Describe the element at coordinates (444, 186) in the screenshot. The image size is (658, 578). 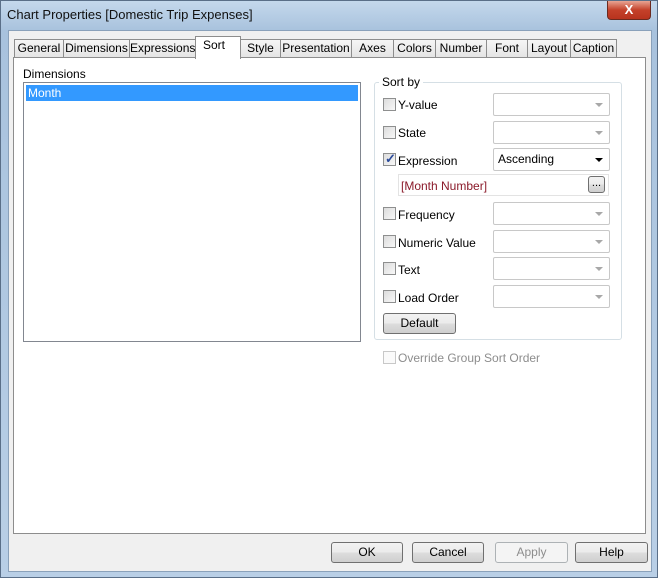
I see `expression-value: [Month Number]` at that location.